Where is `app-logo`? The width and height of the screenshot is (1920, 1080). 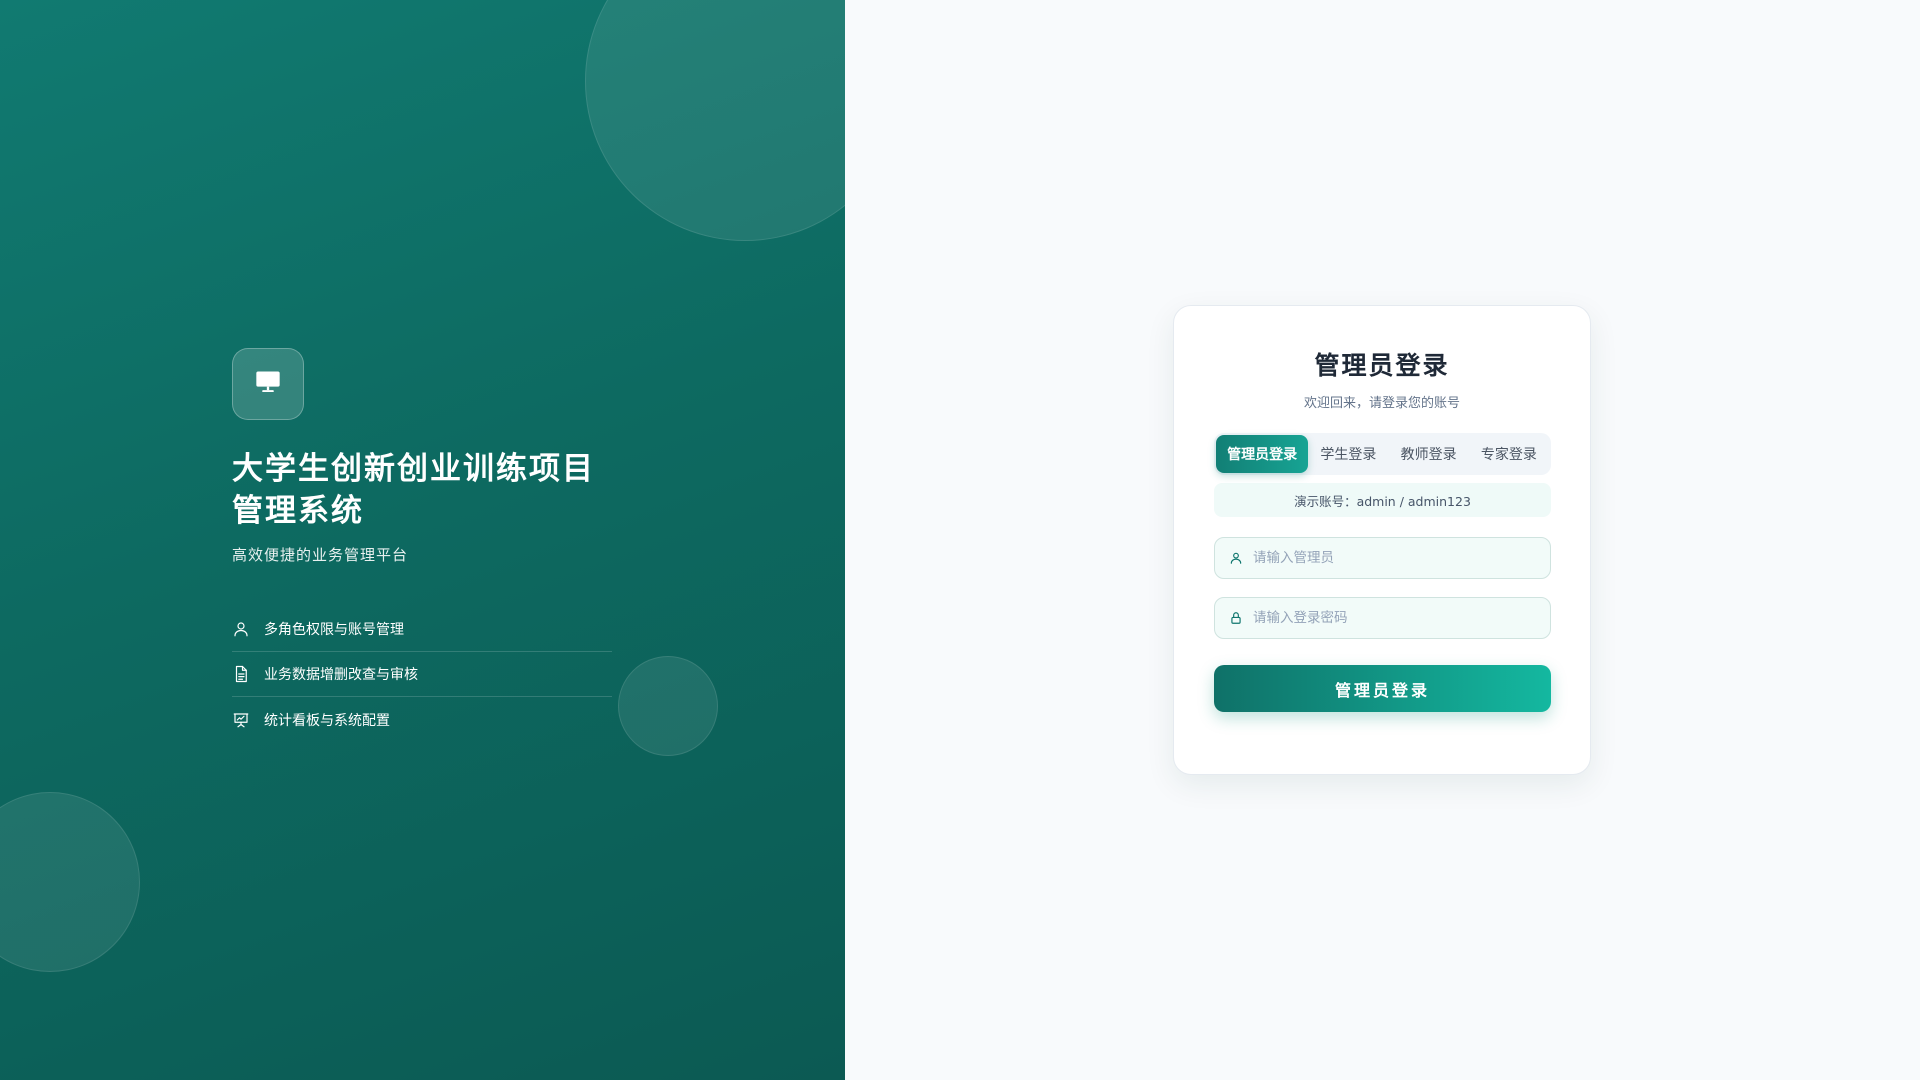 app-logo is located at coordinates (268, 384).